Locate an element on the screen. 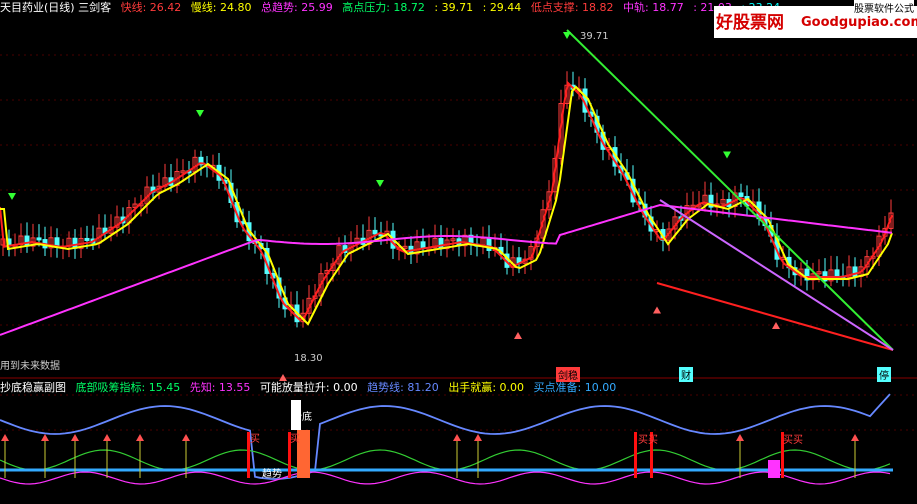  trendline-value: 81.20 is located at coordinates (423, 387).